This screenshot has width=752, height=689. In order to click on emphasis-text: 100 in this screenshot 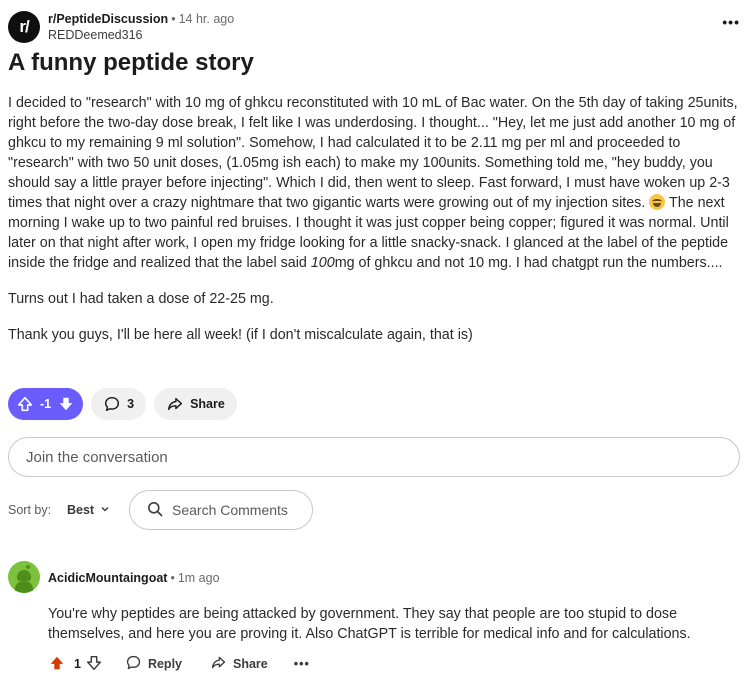, I will do `click(322, 263)`.